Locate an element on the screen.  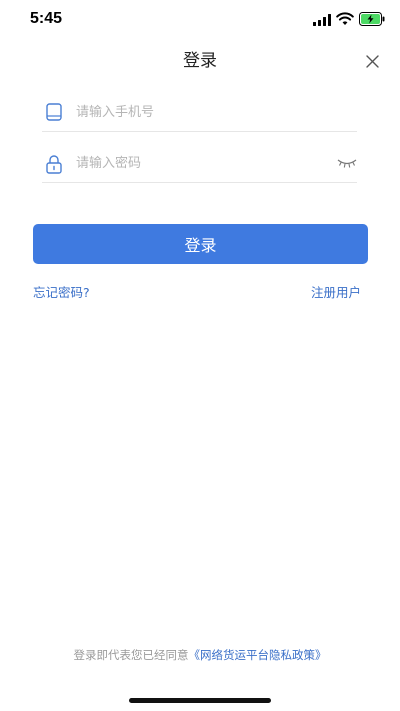
lock-icon is located at coordinates (54, 164).